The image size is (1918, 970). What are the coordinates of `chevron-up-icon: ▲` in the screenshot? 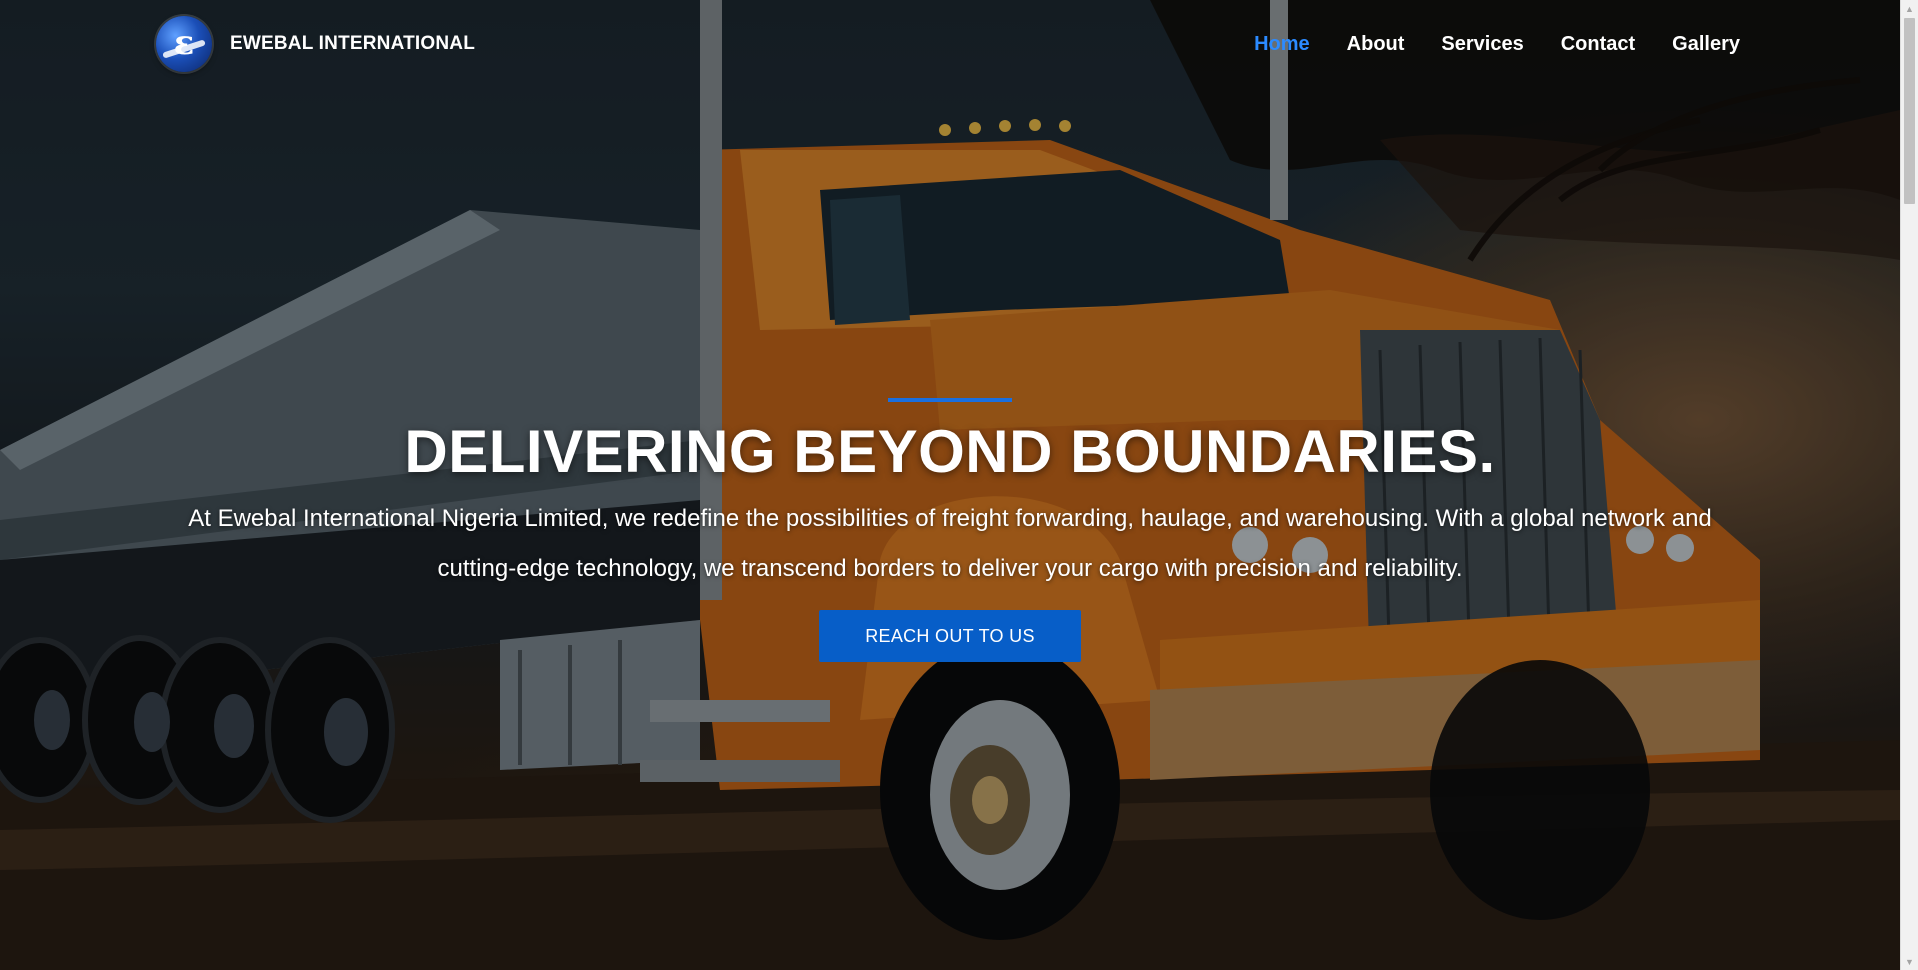 It's located at (1909, 8).